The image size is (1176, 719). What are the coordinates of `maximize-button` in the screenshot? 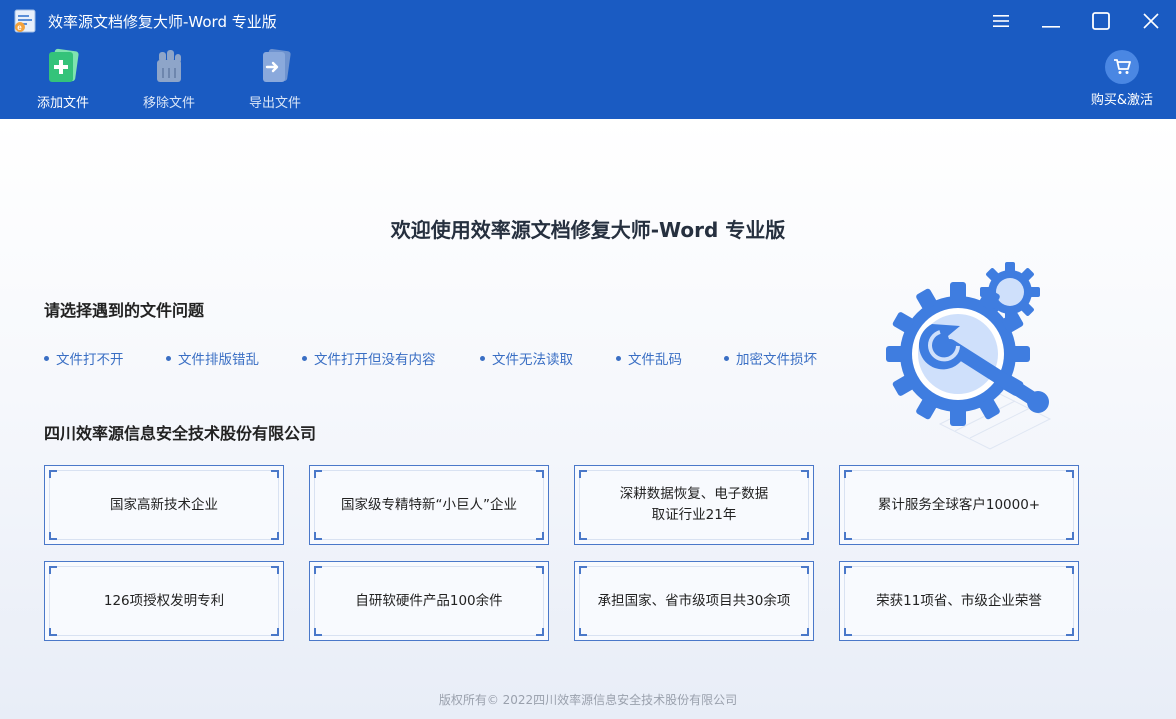 It's located at (1101, 21).